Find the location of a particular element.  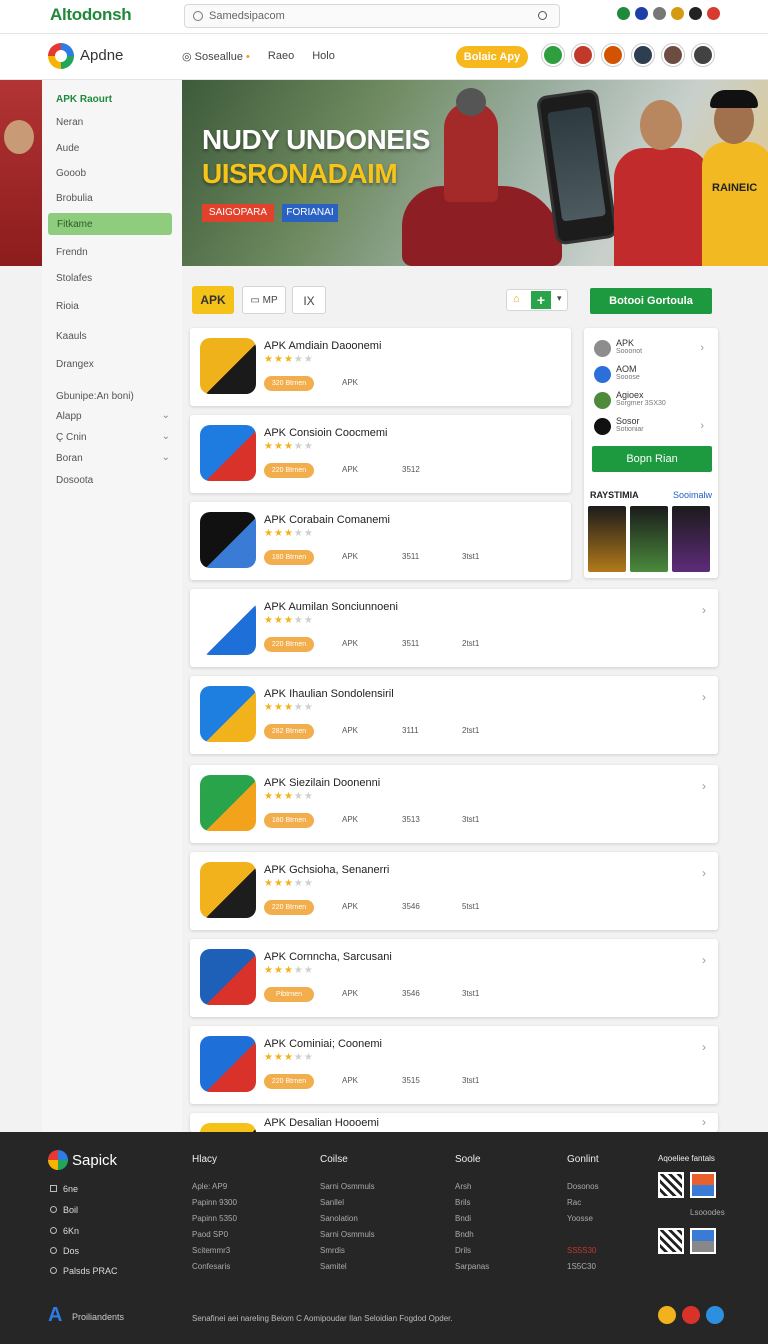

footer-link: Brils is located at coordinates (463, 1202).